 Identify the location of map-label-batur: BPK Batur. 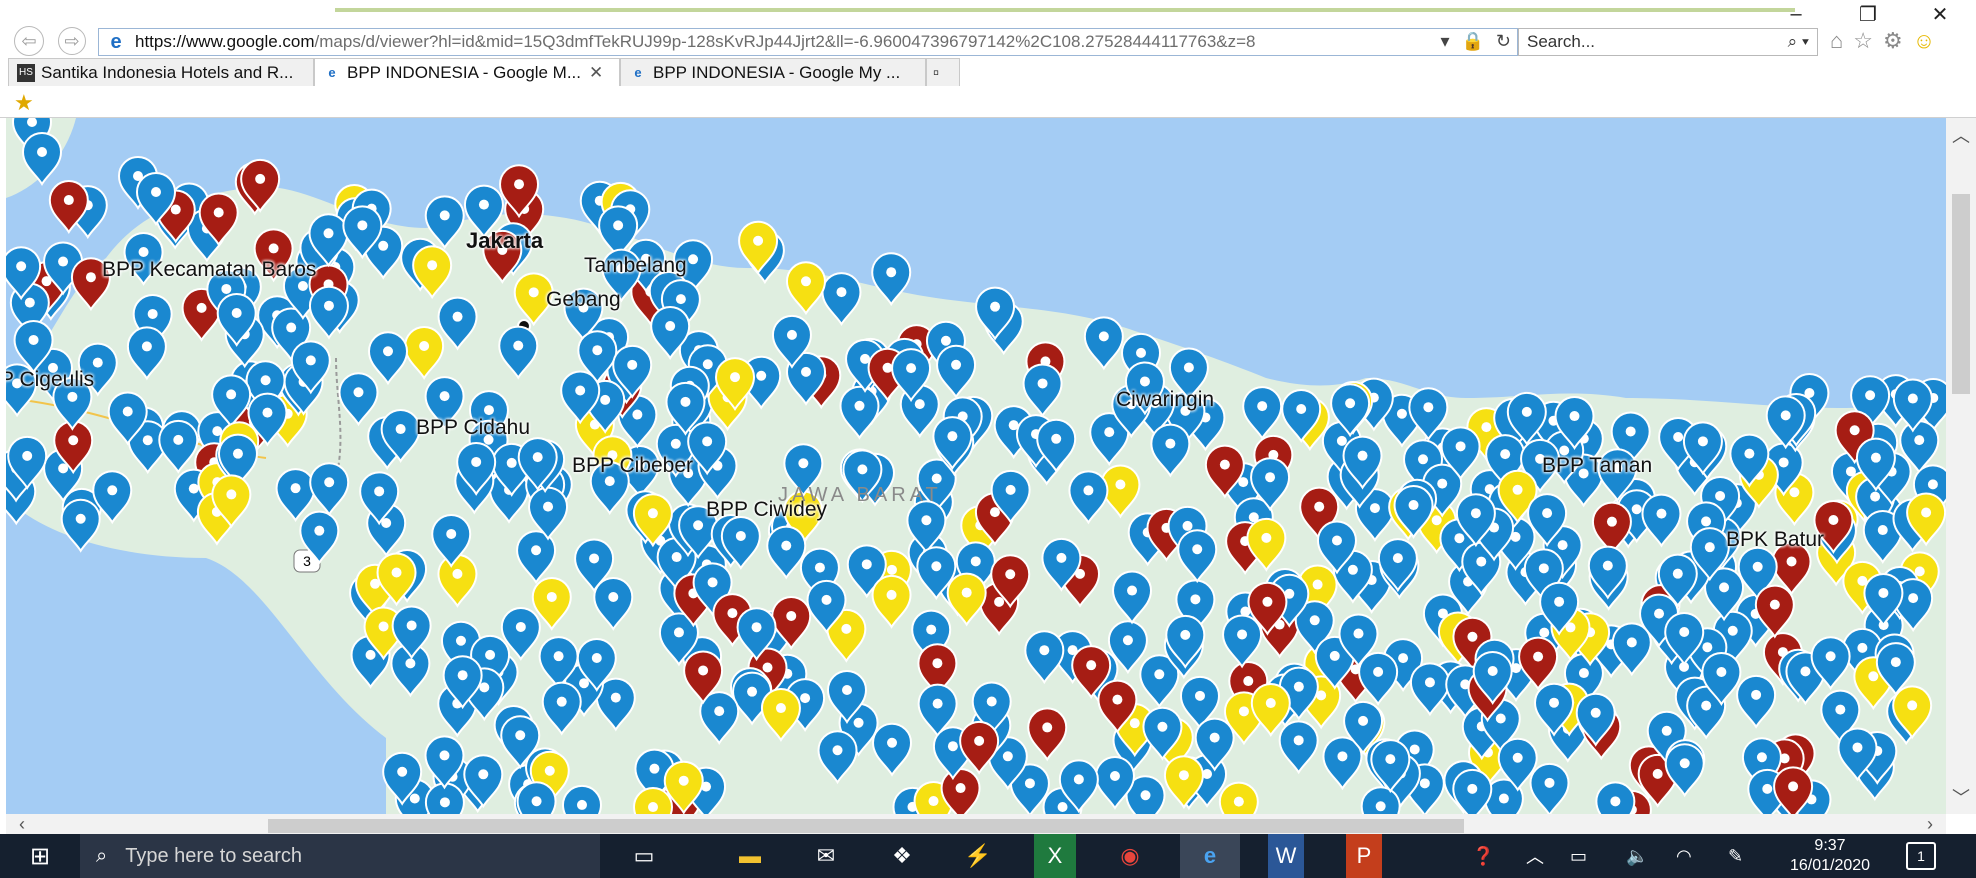
(1775, 540).